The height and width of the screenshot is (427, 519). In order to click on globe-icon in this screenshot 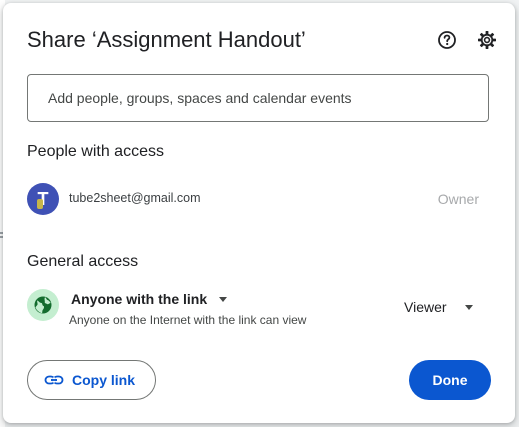, I will do `click(43, 305)`.